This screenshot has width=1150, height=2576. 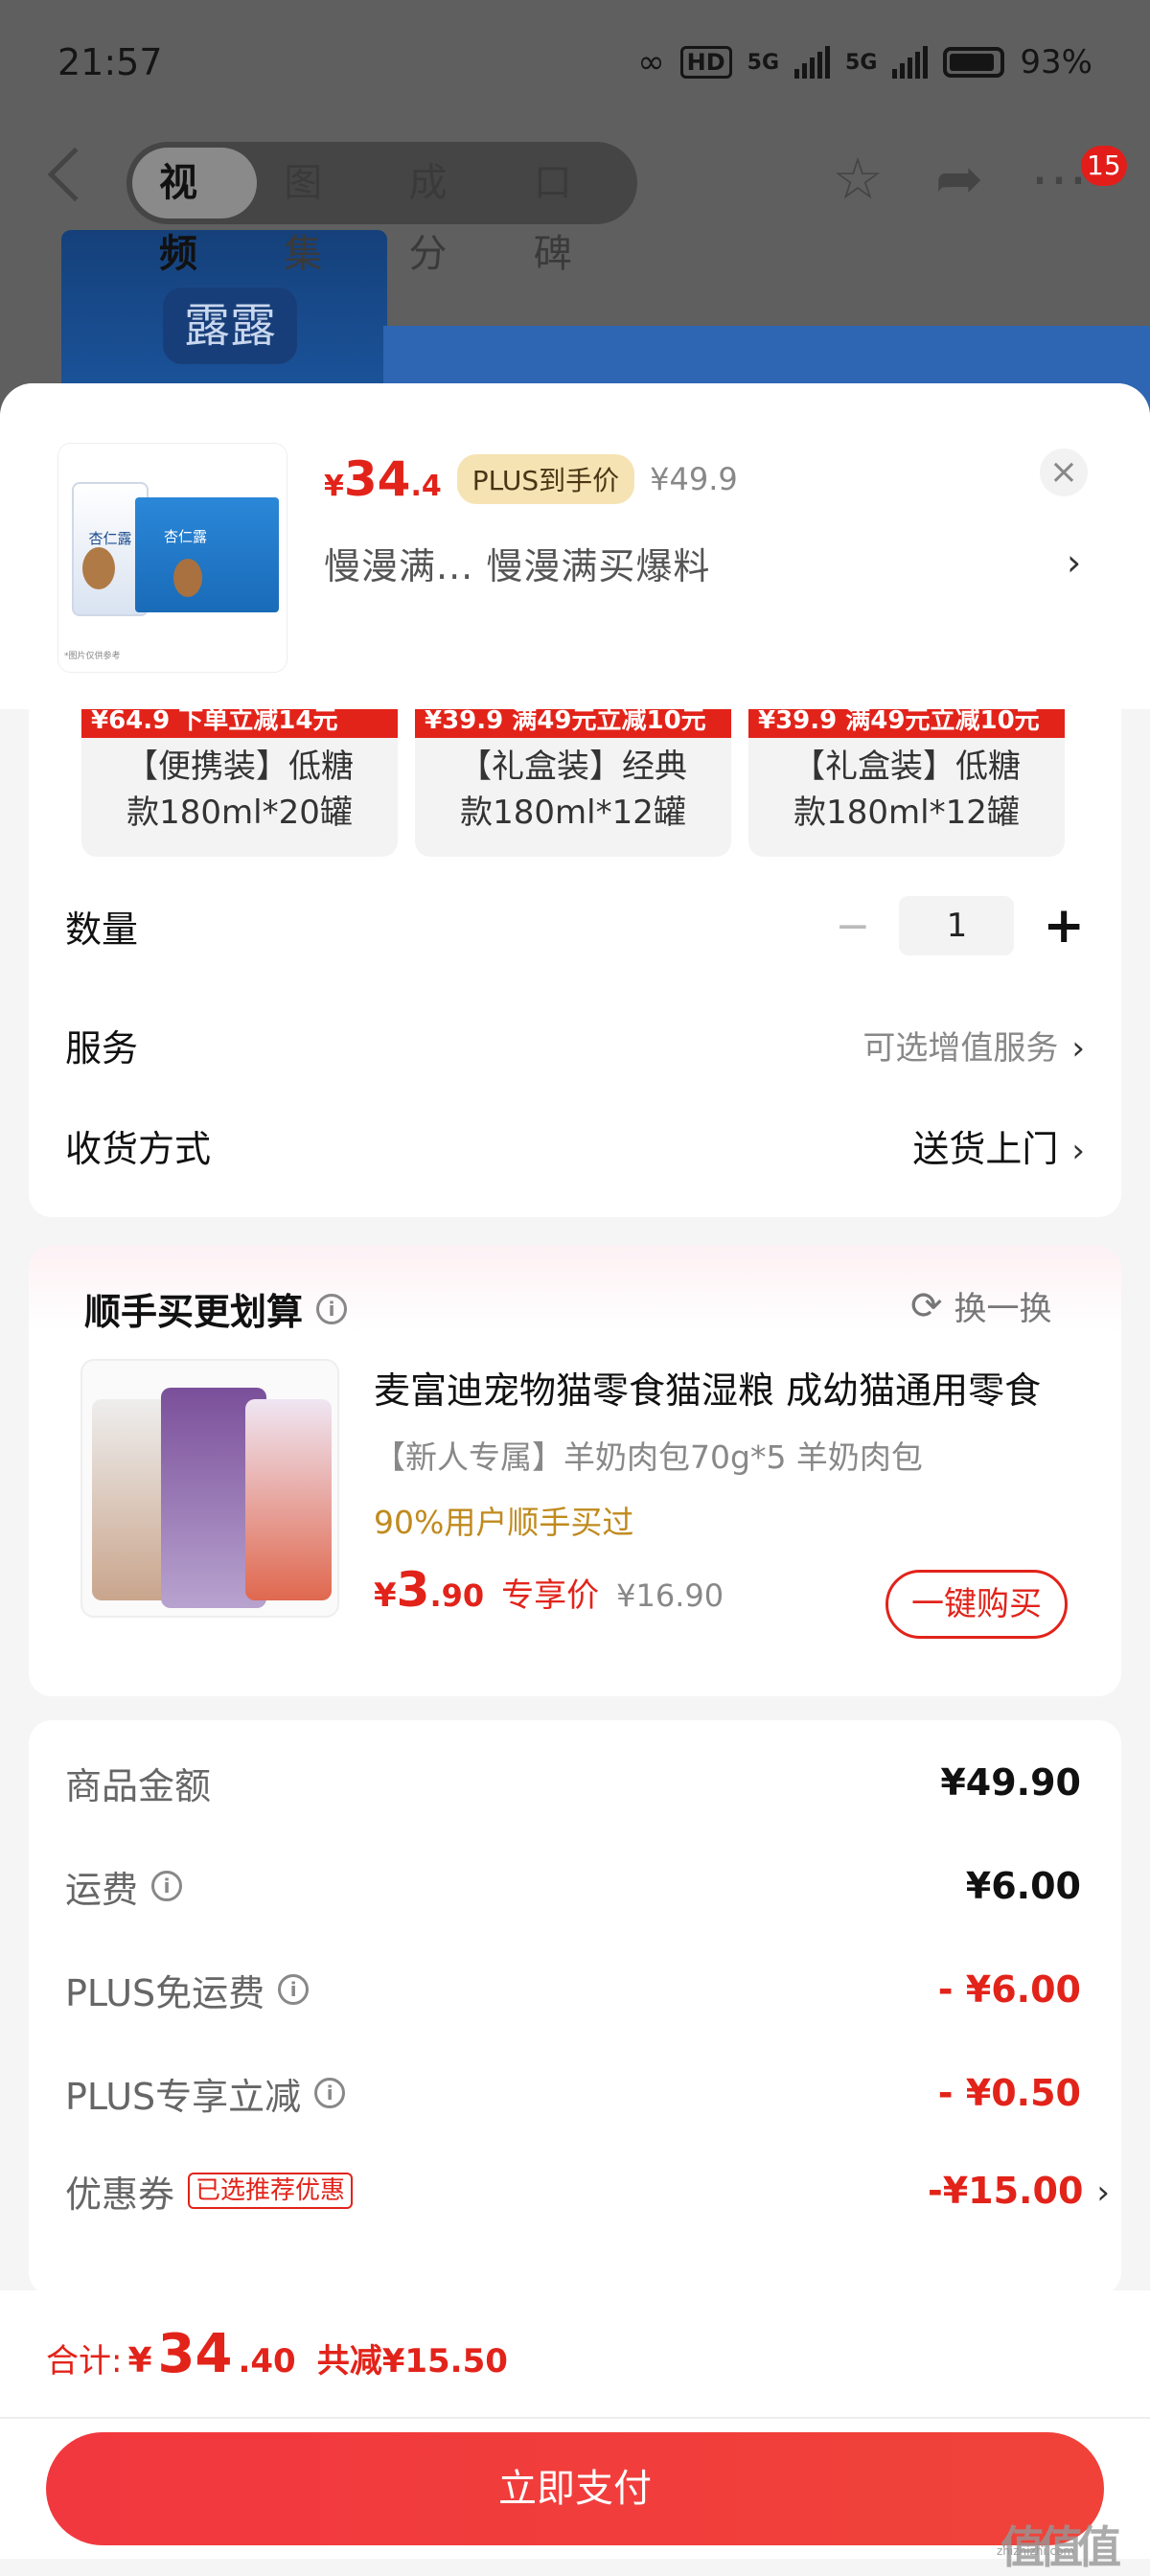 I want to click on box-image: 杏仁露, so click(x=207, y=554).